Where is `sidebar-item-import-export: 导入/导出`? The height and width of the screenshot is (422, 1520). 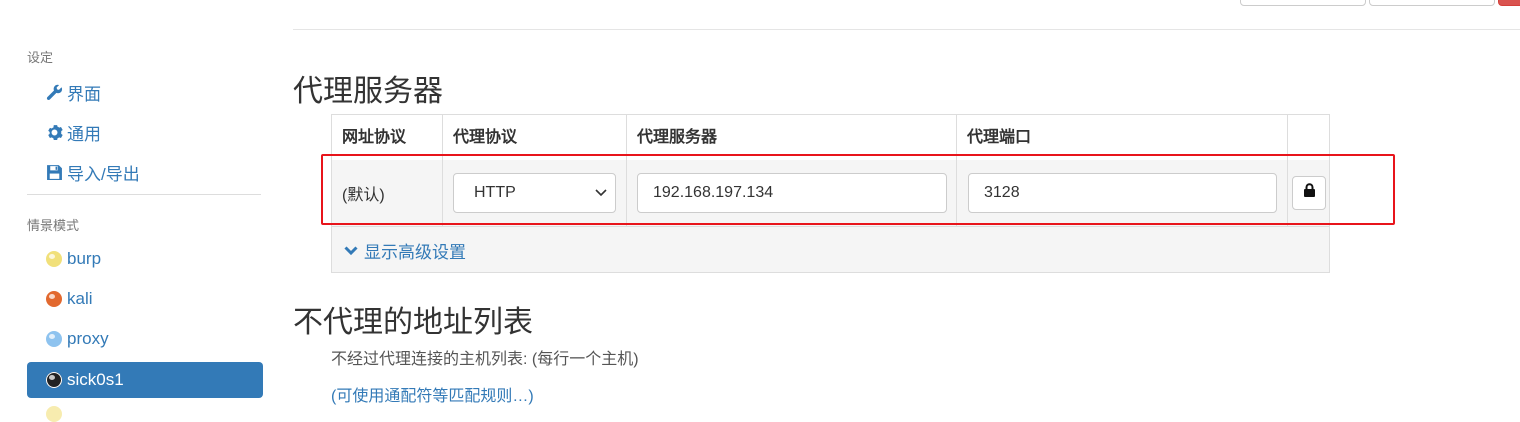 sidebar-item-import-export: 导入/导出 is located at coordinates (145, 172).